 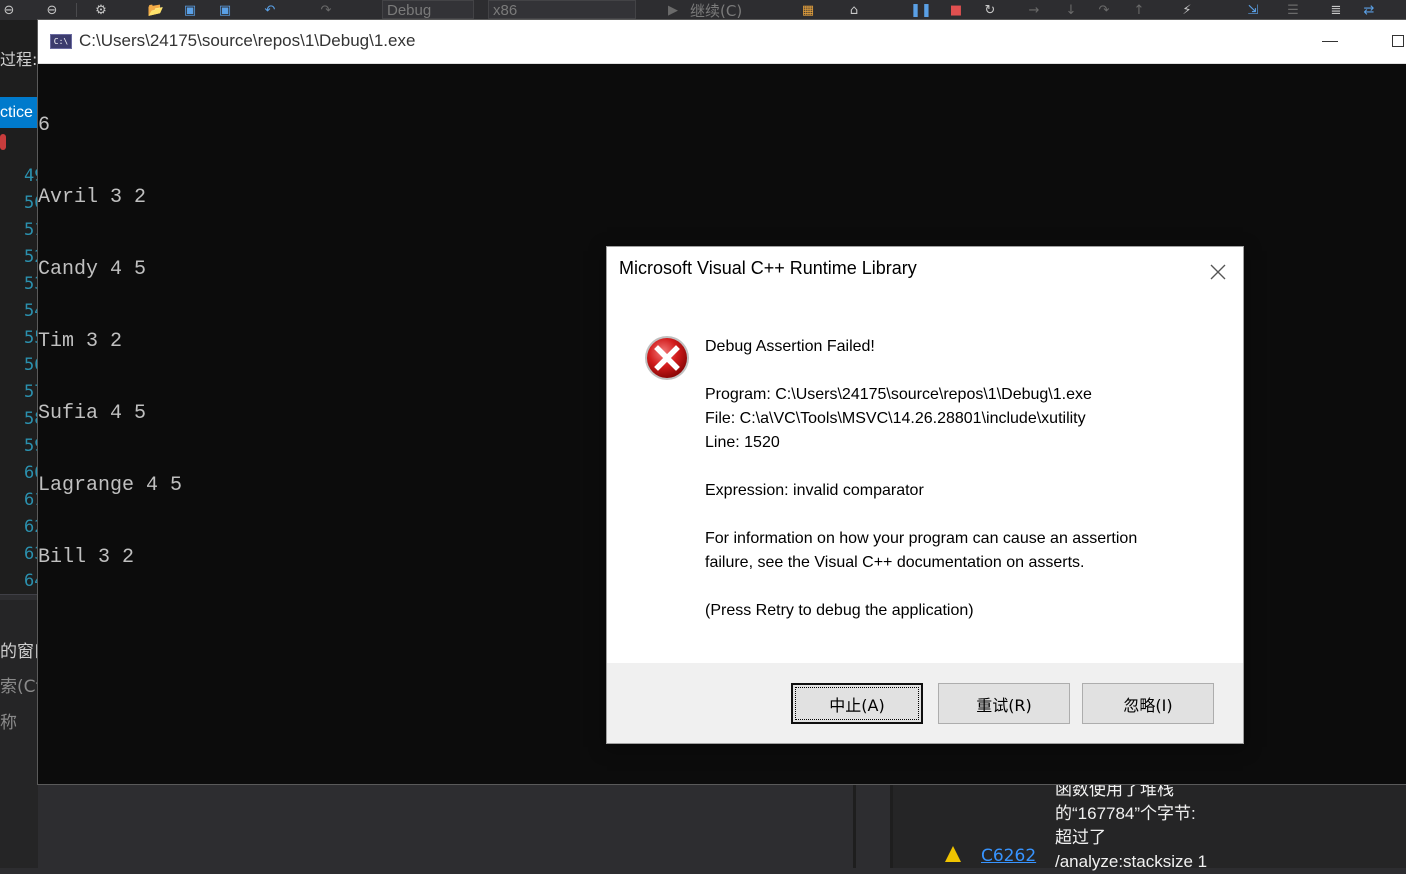 I want to click on home-icon: ⌂, so click(x=854, y=10).